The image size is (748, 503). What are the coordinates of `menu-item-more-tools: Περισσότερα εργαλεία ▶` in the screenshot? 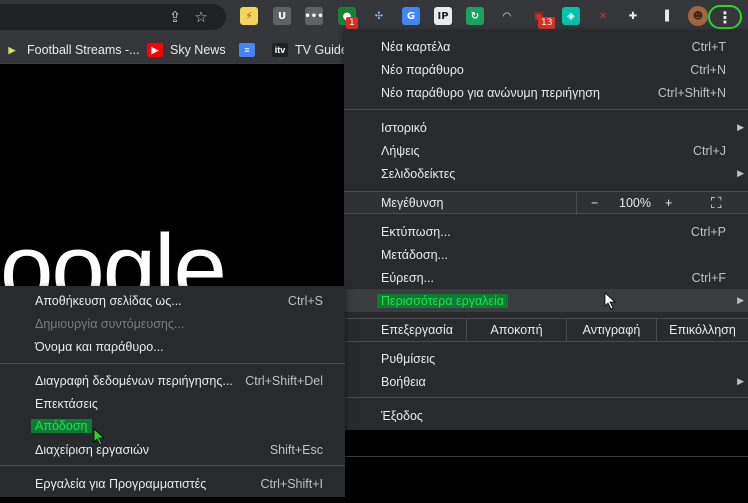 It's located at (546, 300).